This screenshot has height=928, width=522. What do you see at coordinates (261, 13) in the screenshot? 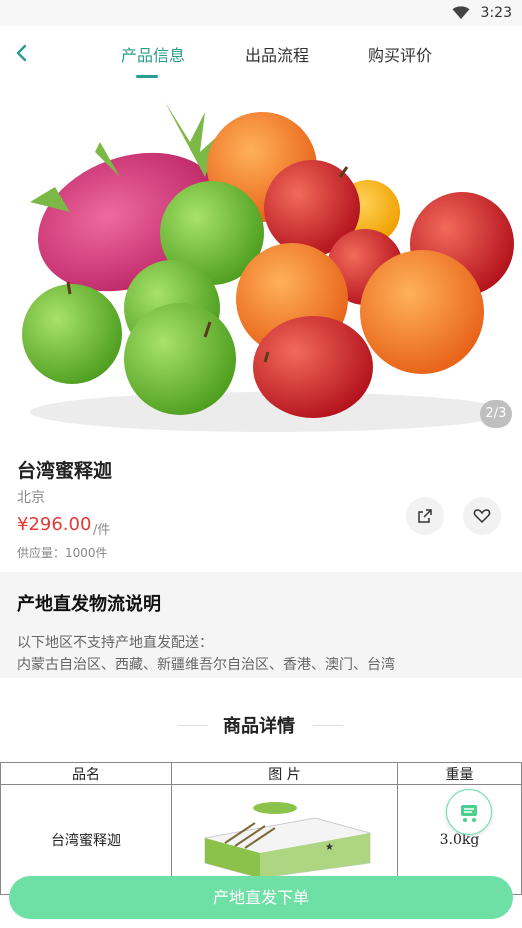
I see `status-bar: 3:23` at bounding box center [261, 13].